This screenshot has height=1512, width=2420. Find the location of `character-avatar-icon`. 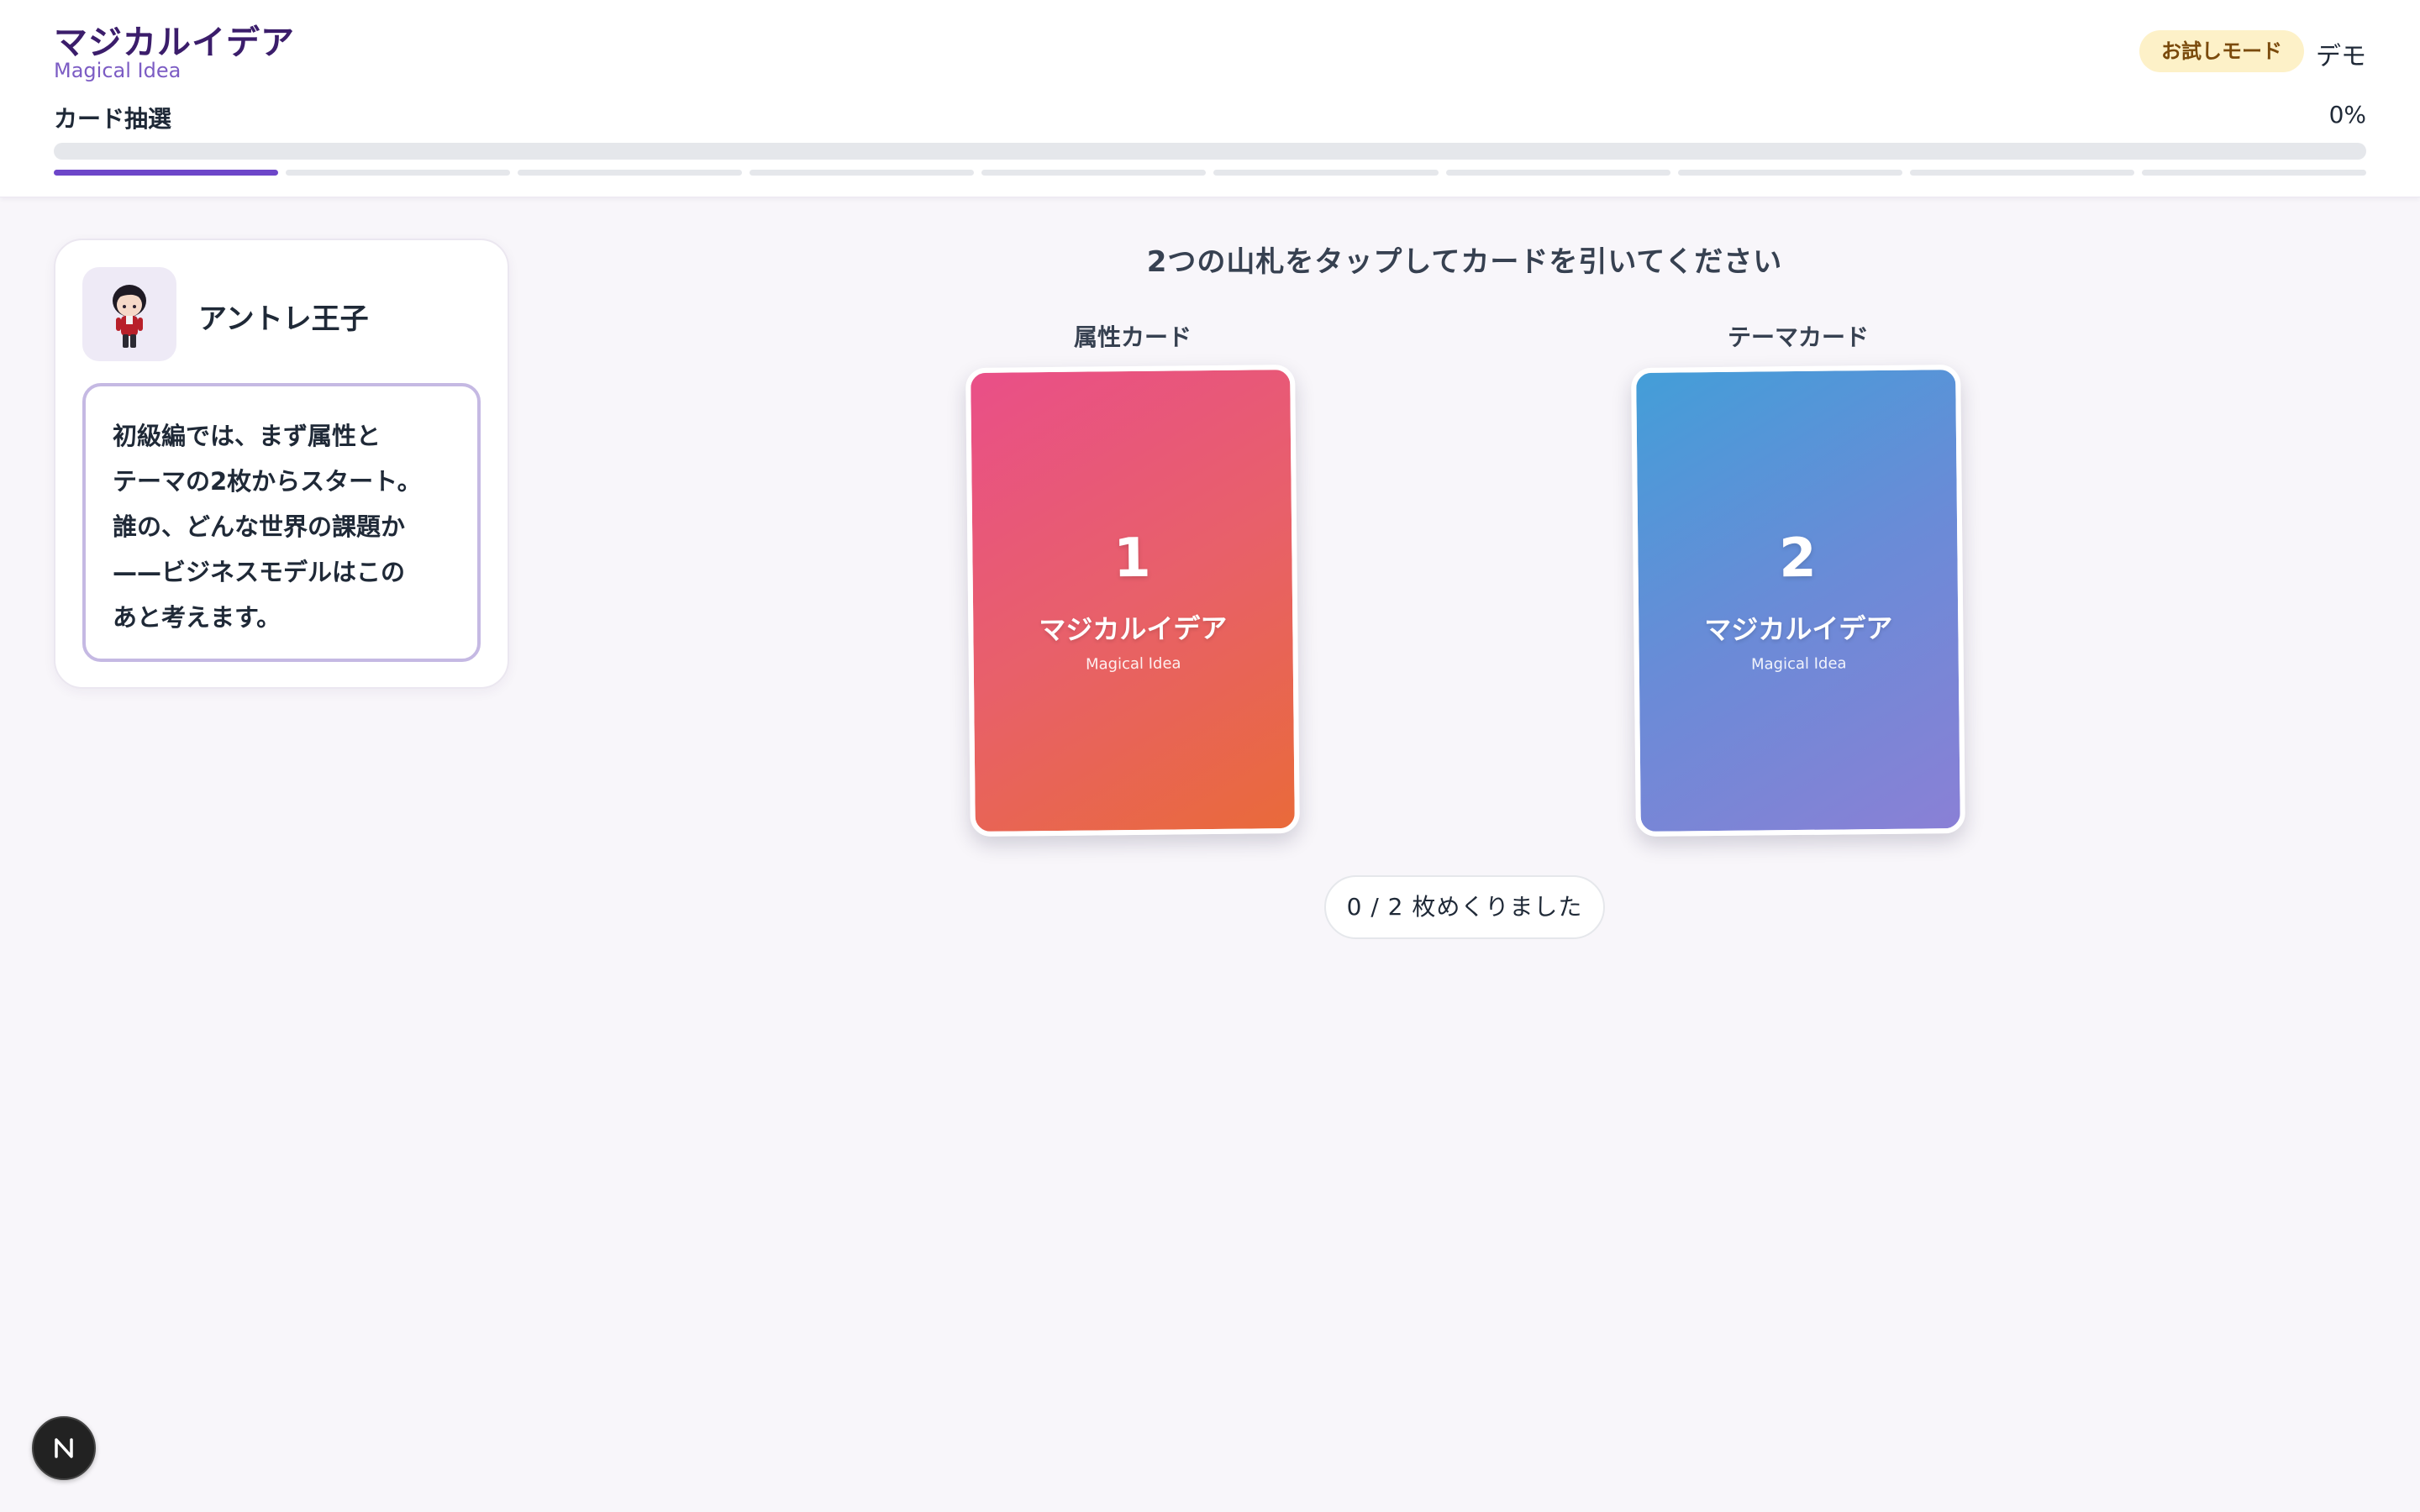

character-avatar-icon is located at coordinates (129, 314).